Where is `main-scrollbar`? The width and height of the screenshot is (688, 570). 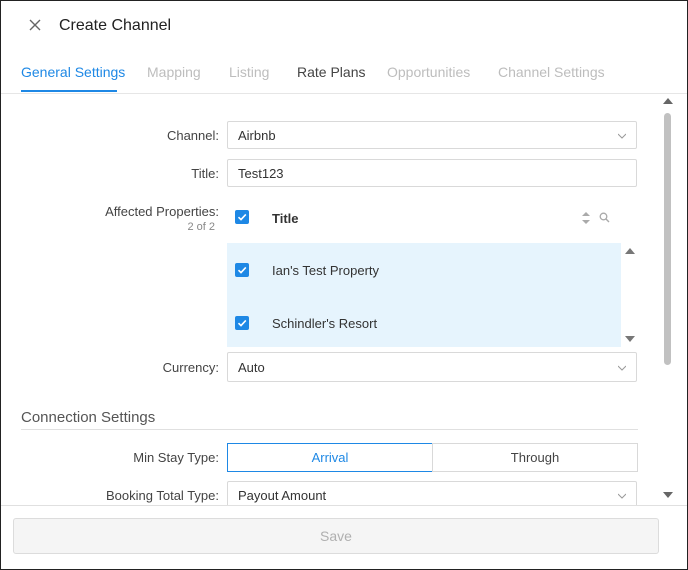 main-scrollbar is located at coordinates (668, 299).